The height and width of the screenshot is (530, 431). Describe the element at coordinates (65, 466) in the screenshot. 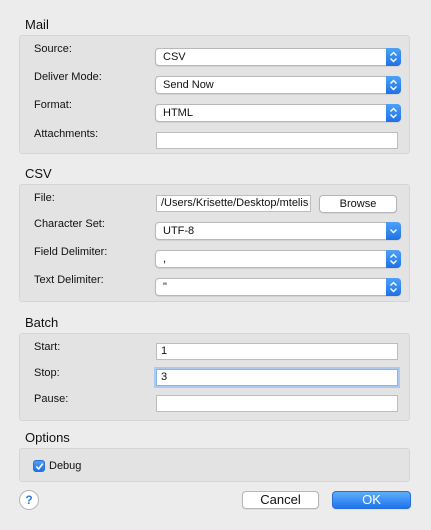

I see `debug-label: Debug` at that location.